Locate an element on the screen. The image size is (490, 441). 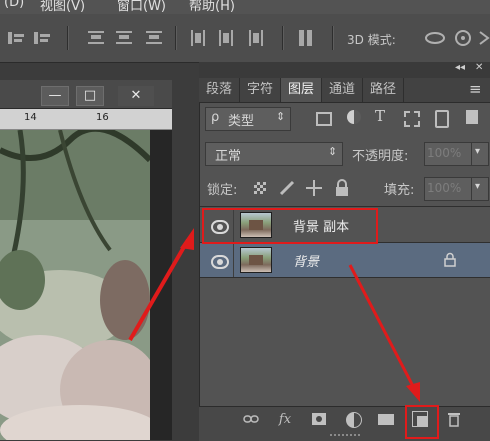
menu-item-view: 视图(V) is located at coordinates (62, 7).